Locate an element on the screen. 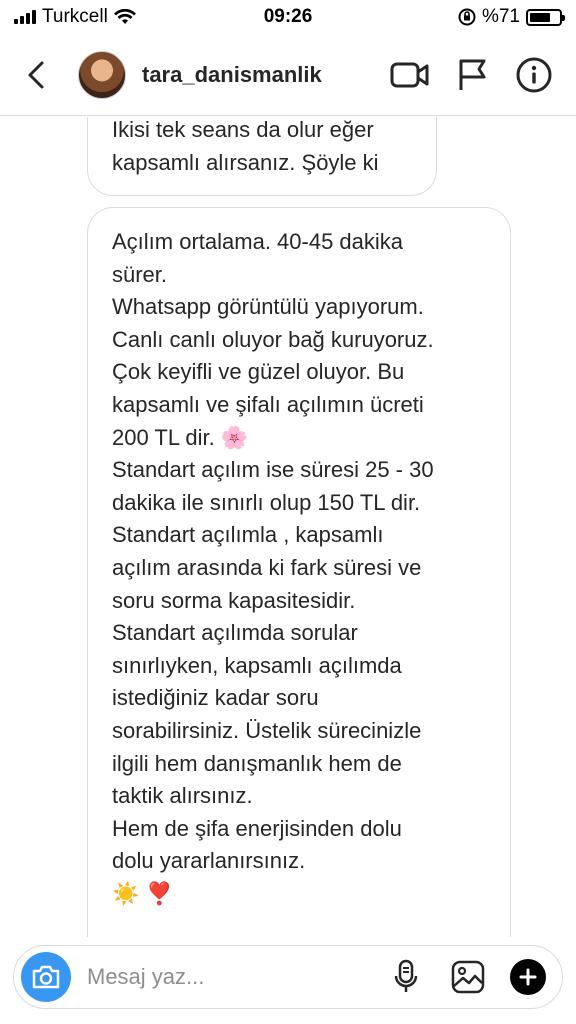  avatar is located at coordinates (102, 74).